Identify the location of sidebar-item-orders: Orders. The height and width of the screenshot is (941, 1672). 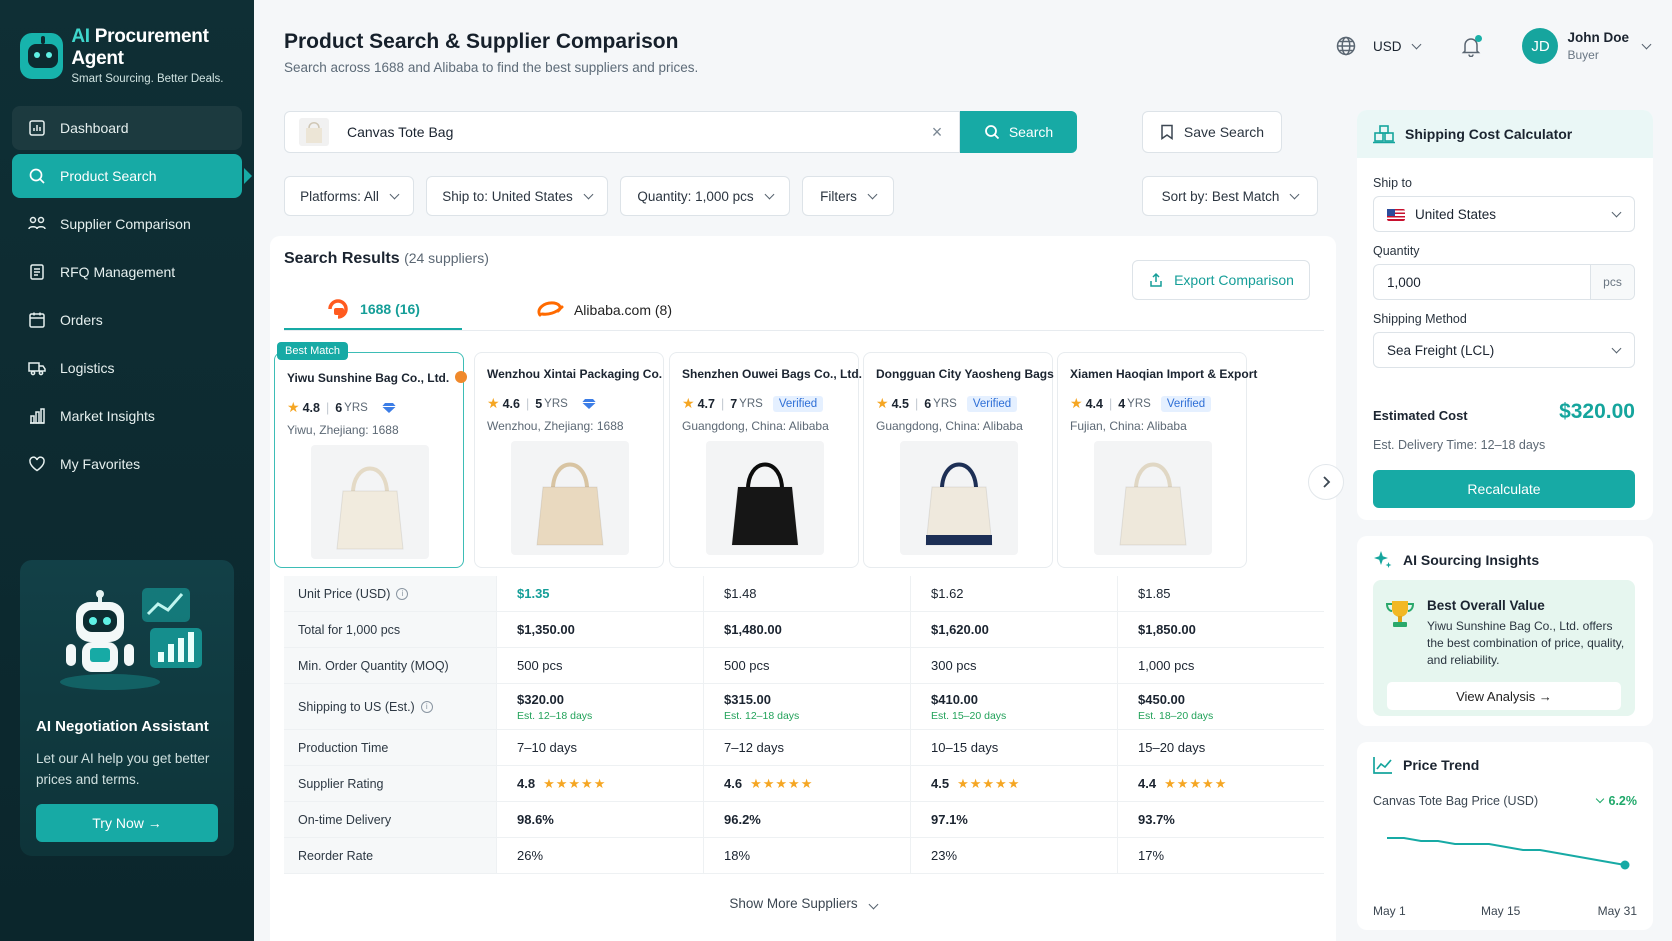
(127, 320).